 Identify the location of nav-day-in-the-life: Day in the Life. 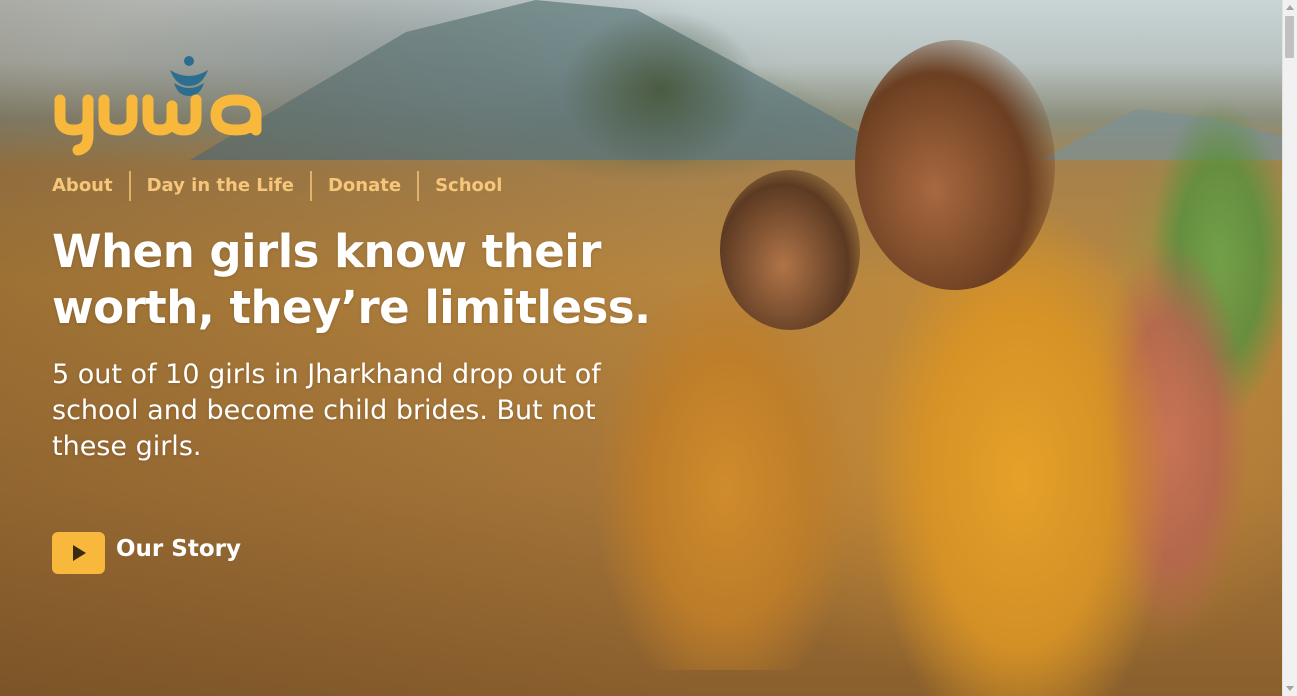
(219, 186).